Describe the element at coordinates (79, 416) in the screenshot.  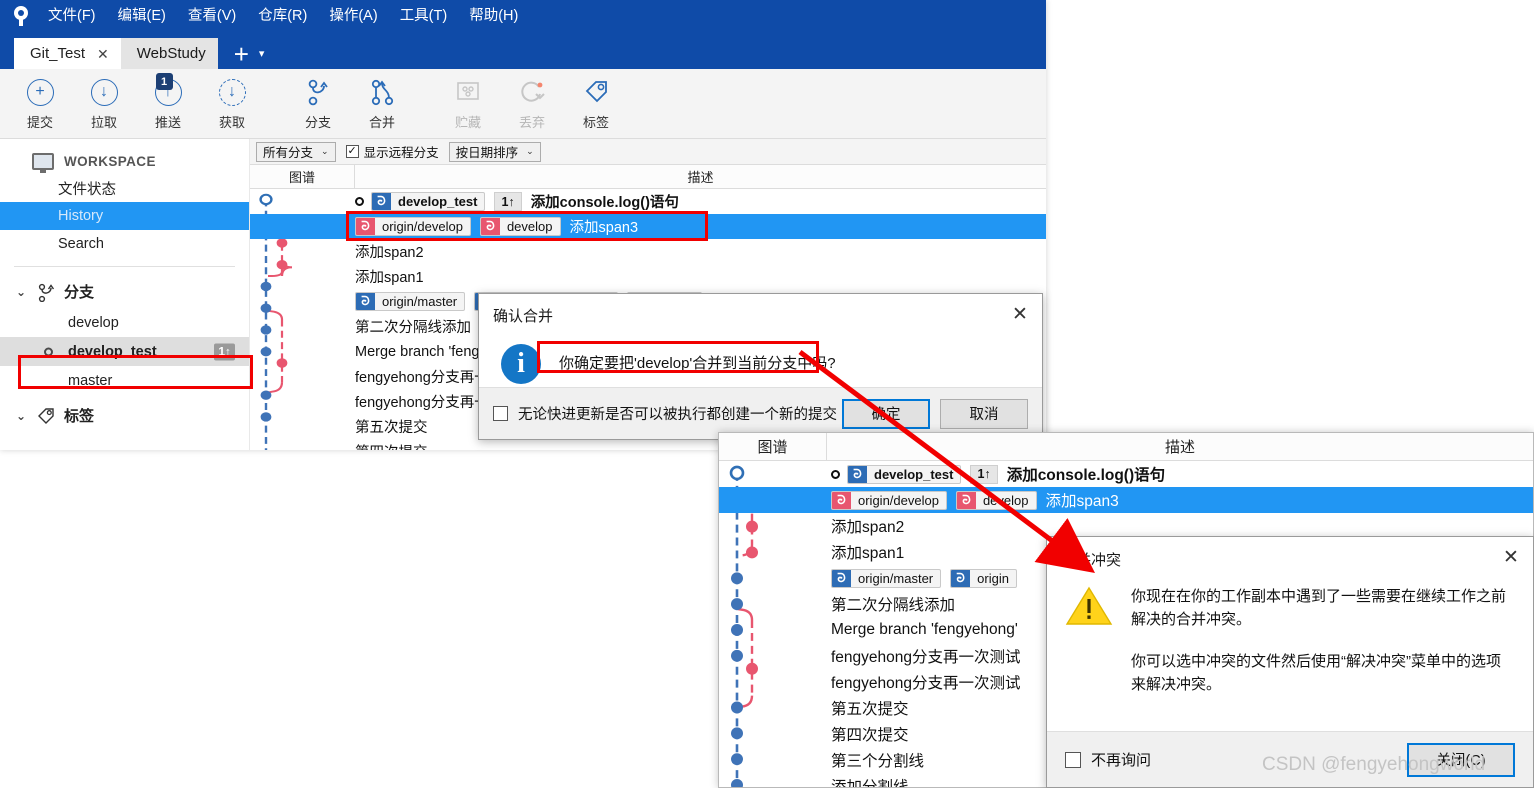
I see `sidebar-group-label: 标签` at that location.